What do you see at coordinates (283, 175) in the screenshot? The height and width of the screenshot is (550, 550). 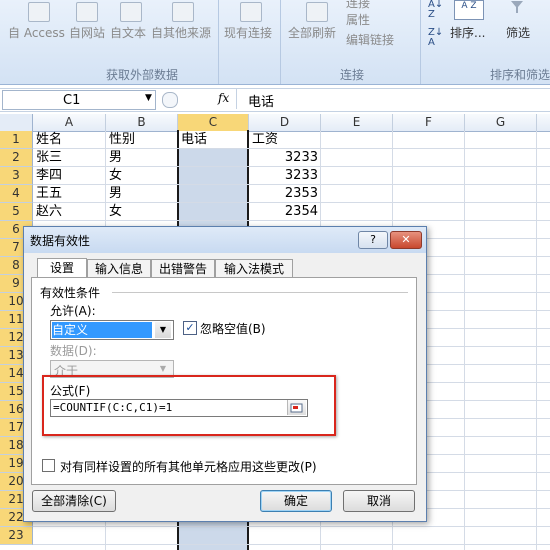 I see `cell-d3: 3233` at bounding box center [283, 175].